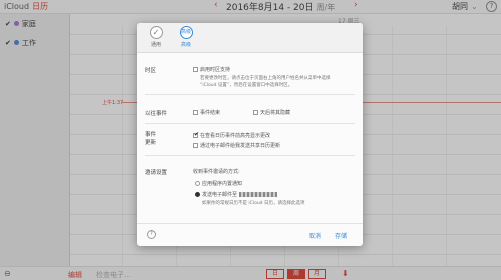  I want to click on email-invite-label: 发送电子邮件至, so click(220, 195).